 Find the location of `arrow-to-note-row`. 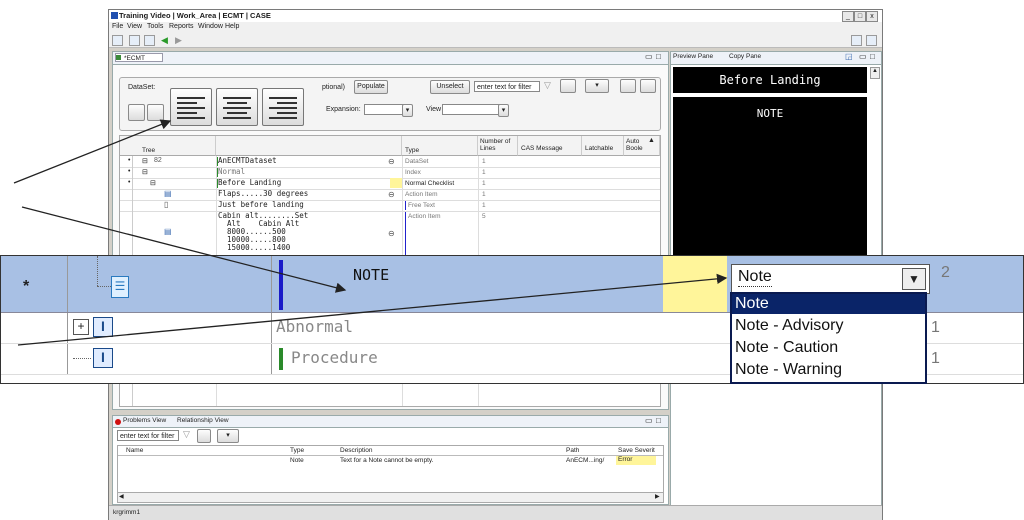

arrow-to-note-row is located at coordinates (184, 249).